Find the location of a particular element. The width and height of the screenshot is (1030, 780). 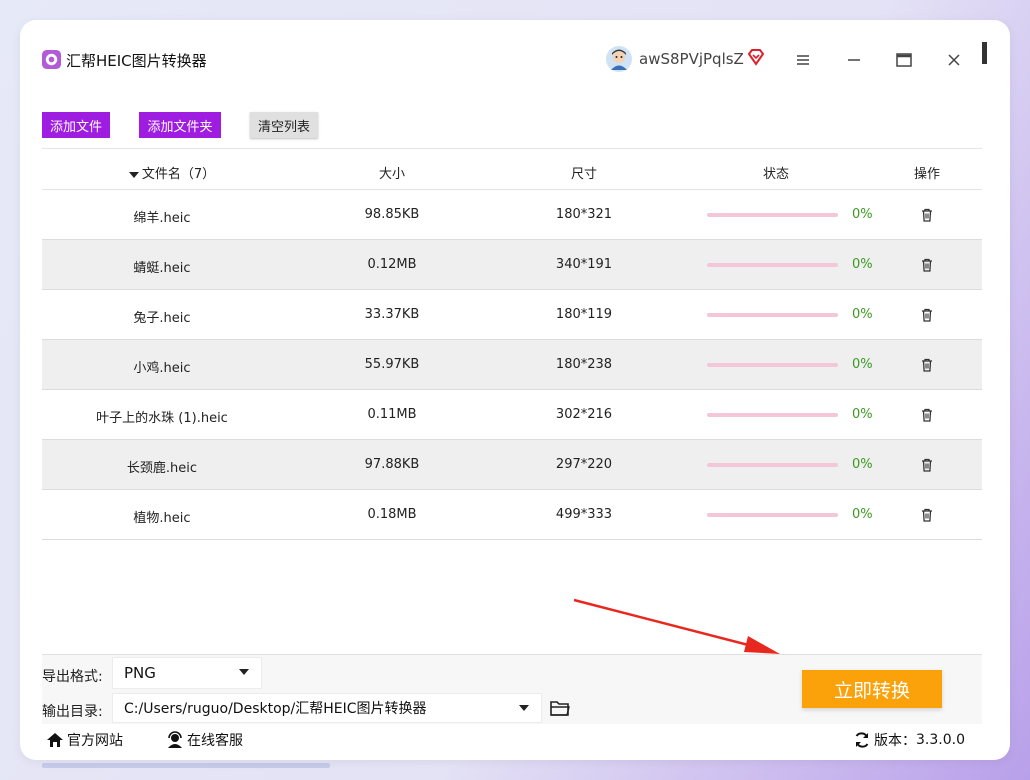

scrollbar-thumb is located at coordinates (984, 53).